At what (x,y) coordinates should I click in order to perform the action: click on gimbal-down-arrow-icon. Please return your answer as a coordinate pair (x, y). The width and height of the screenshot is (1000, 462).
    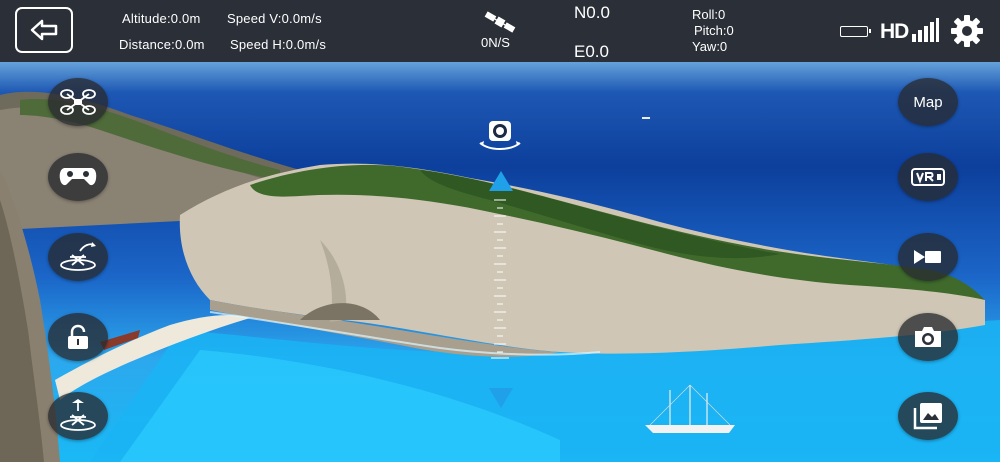
    Looking at the image, I should click on (501, 398).